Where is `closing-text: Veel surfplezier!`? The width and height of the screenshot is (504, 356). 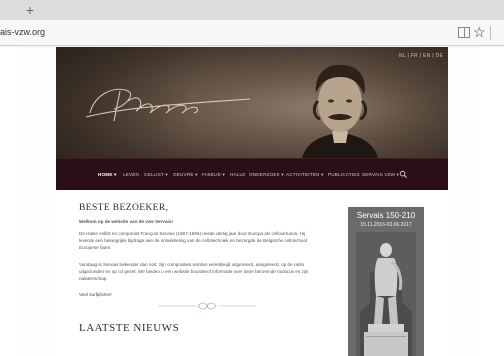 closing-text: Veel surfplezier! is located at coordinates (95, 294).